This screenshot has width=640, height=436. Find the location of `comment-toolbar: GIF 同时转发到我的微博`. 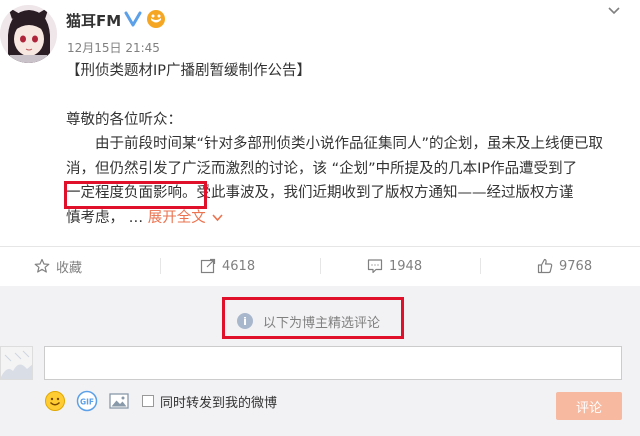

comment-toolbar: GIF 同时转发到我的微博 is located at coordinates (160, 401).